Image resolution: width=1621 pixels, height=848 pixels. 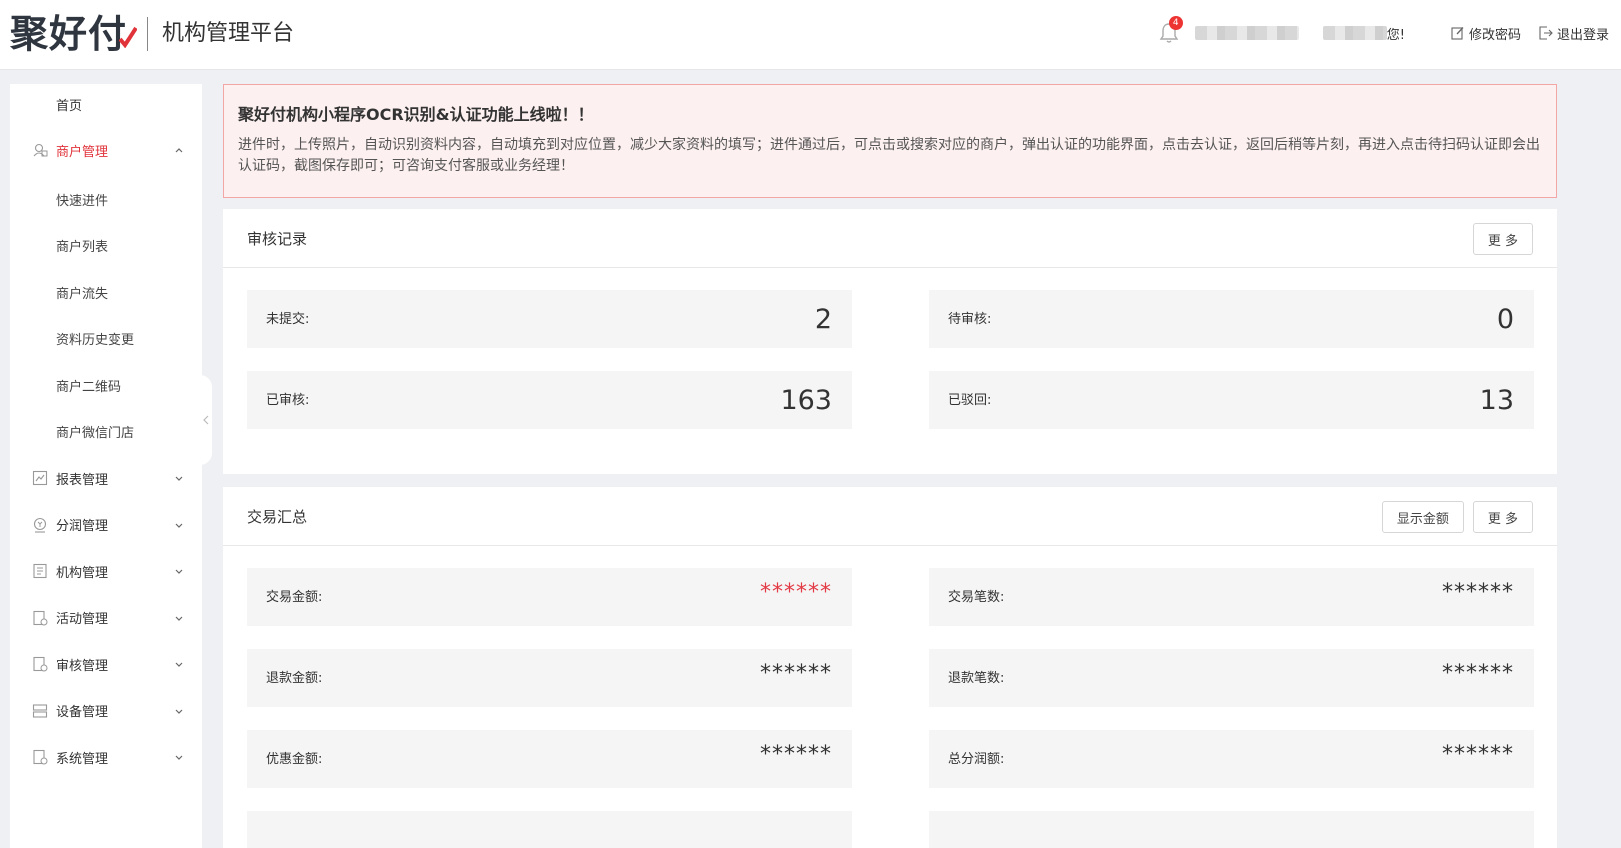 I want to click on sidebar-item-label: 报表管理, so click(x=82, y=480).